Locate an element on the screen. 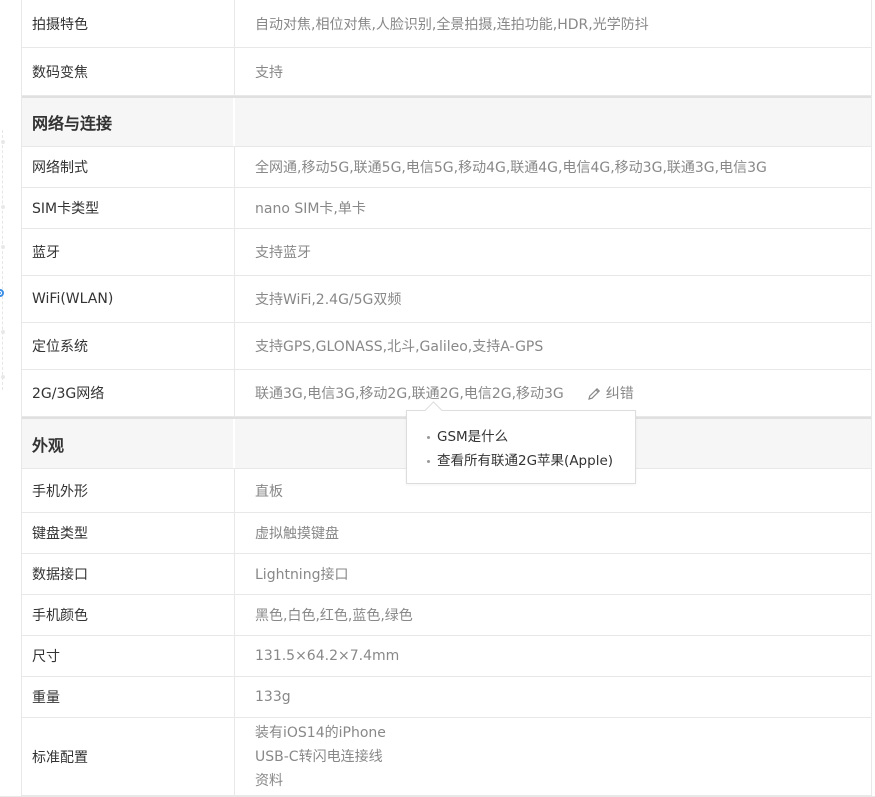 This screenshot has width=875, height=797. spec-value-item: 装有iOS14的iPhone is located at coordinates (320, 732).